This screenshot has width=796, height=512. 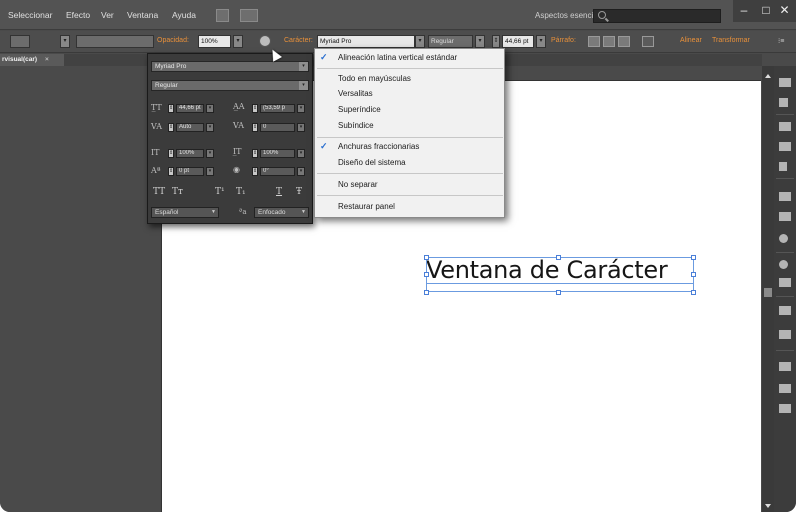 I want to click on swatches-icon, so click(x=785, y=126).